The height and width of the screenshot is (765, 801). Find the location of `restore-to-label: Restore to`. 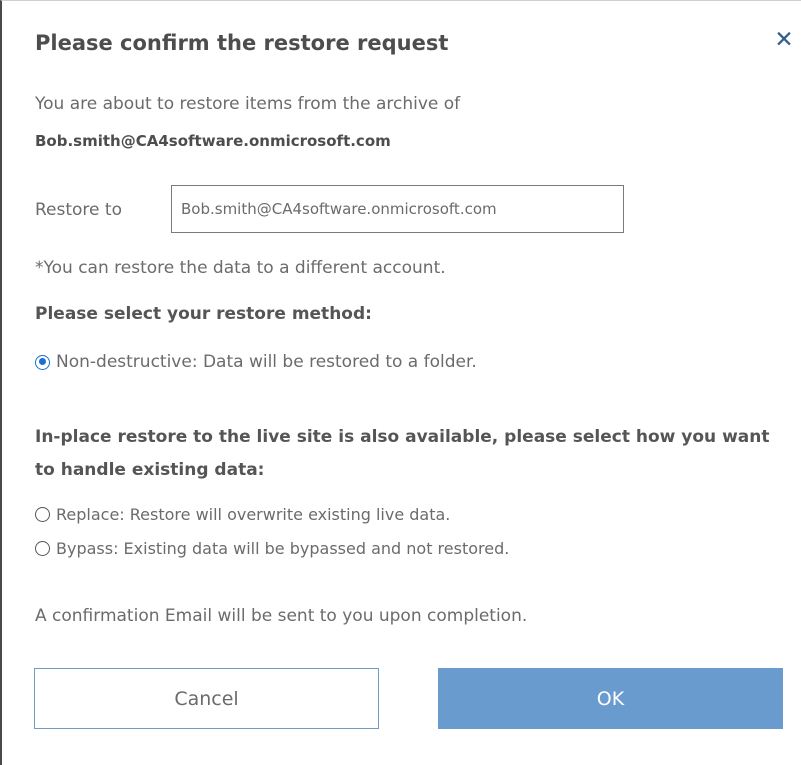

restore-to-label: Restore to is located at coordinates (78, 210).